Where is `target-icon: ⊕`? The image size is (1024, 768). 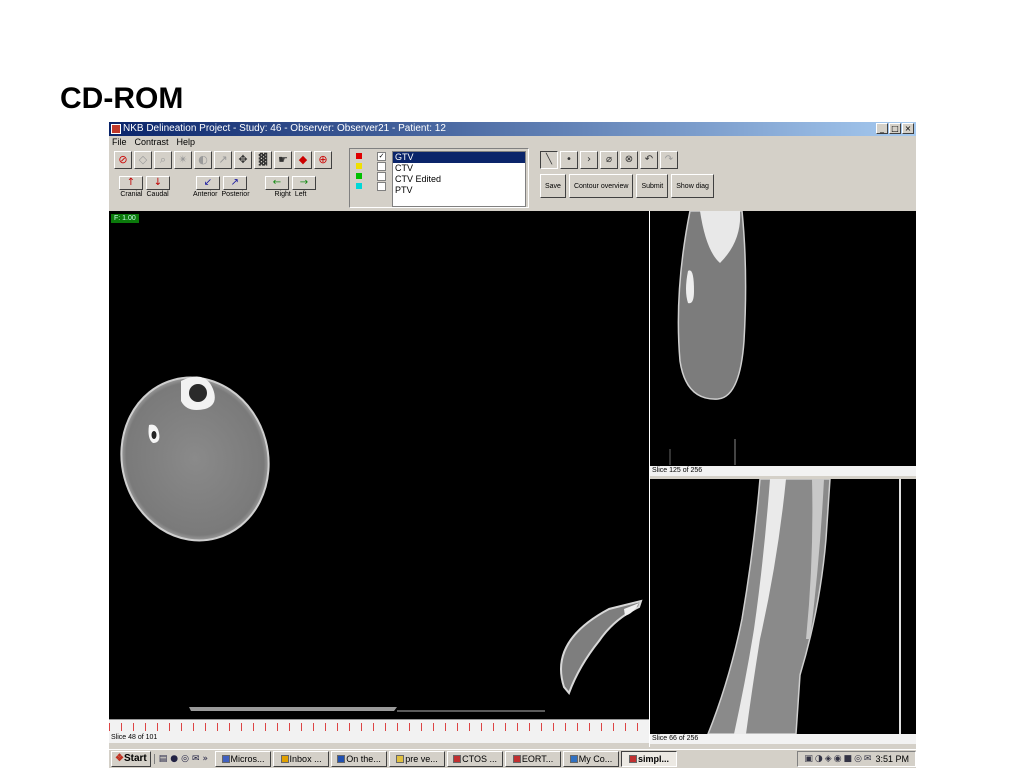
target-icon: ⊕ is located at coordinates (323, 160).